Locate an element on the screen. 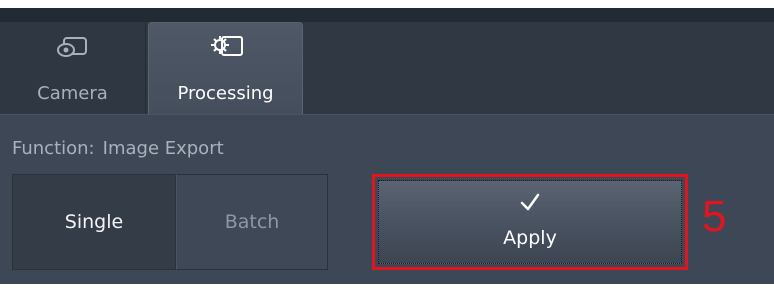 This screenshot has width=774, height=301. single-mode-button: Single is located at coordinates (94, 222).